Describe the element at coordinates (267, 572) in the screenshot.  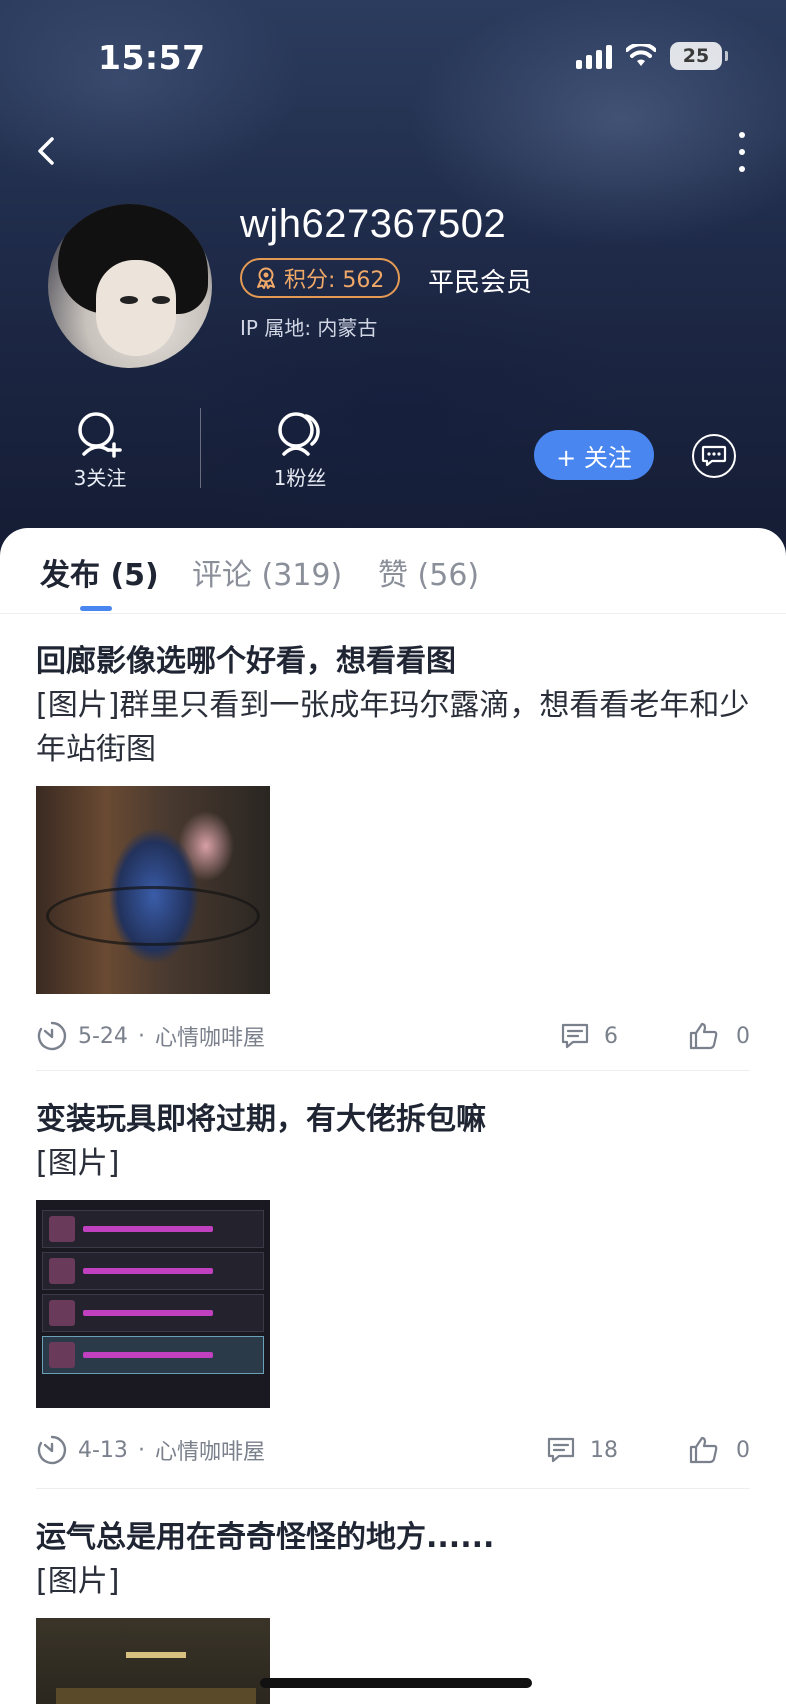
I see `tab-comments: 评论 (319)` at that location.